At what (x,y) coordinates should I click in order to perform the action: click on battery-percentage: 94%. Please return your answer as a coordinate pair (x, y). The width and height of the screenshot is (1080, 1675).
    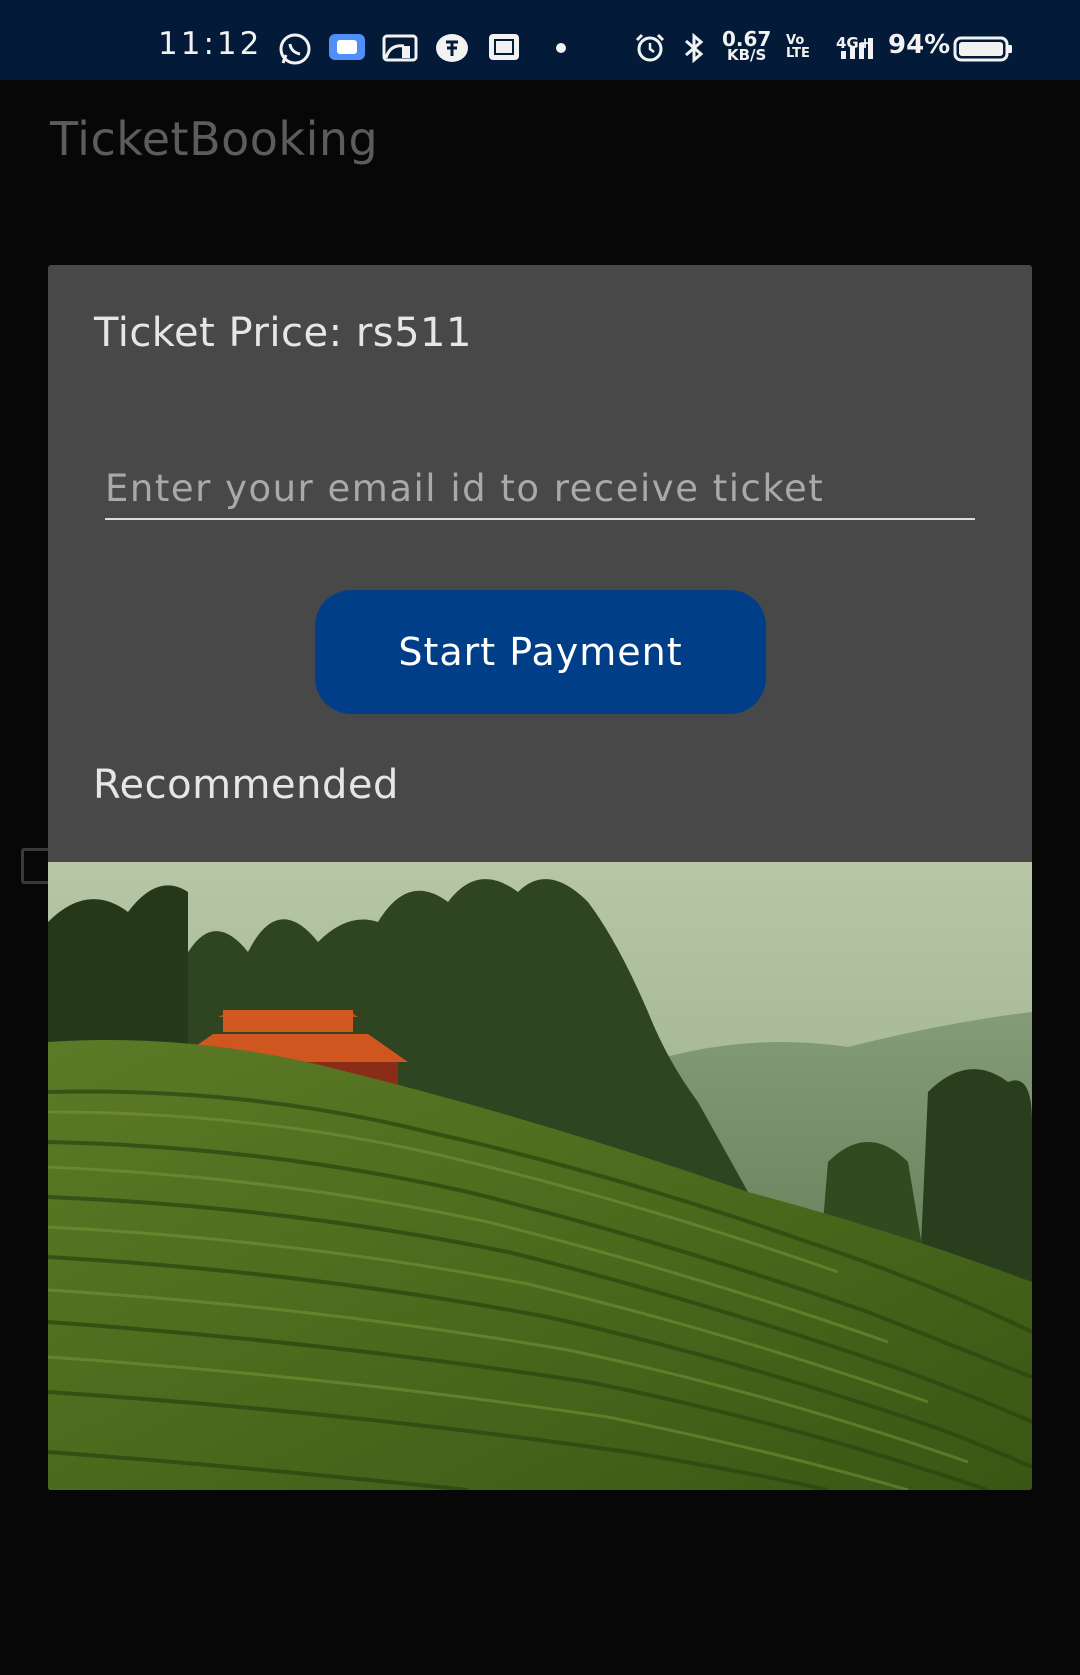
    Looking at the image, I should click on (919, 45).